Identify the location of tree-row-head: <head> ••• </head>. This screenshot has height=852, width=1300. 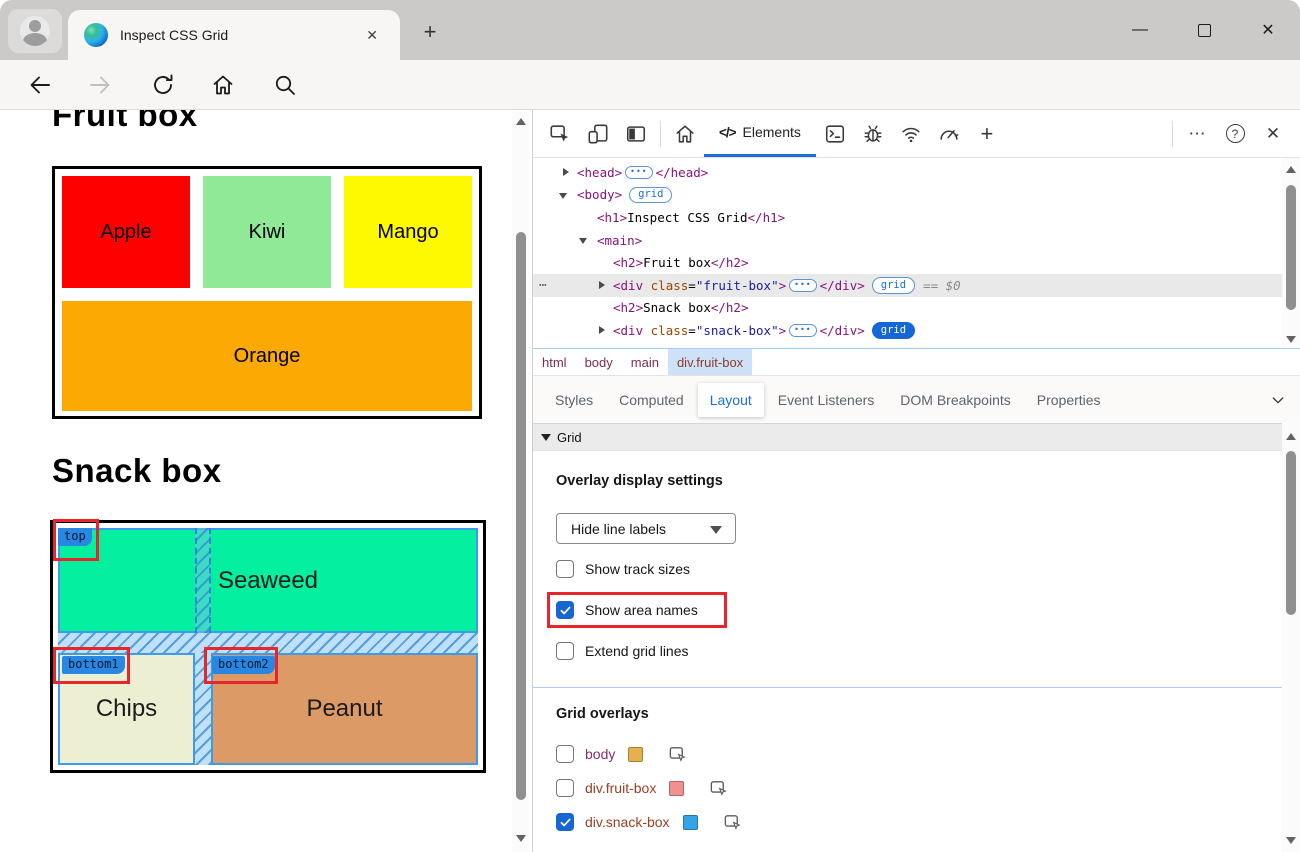
(916, 172).